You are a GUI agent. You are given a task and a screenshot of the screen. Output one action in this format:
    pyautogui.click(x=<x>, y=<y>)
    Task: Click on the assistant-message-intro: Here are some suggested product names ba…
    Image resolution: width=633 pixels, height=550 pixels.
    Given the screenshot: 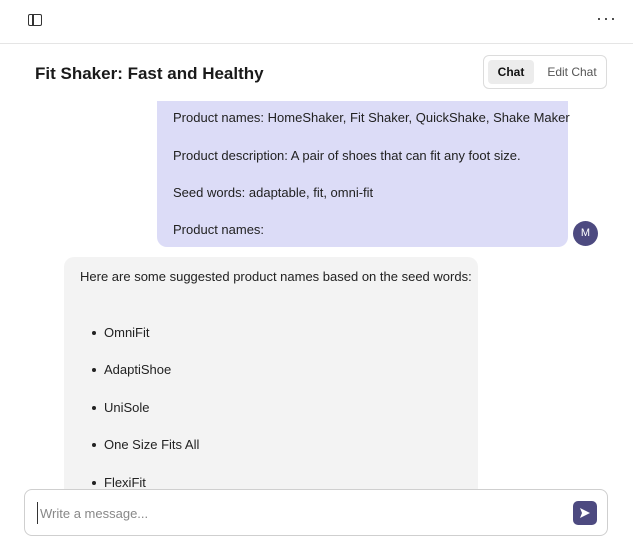 What is the action you would take?
    pyautogui.click(x=276, y=276)
    